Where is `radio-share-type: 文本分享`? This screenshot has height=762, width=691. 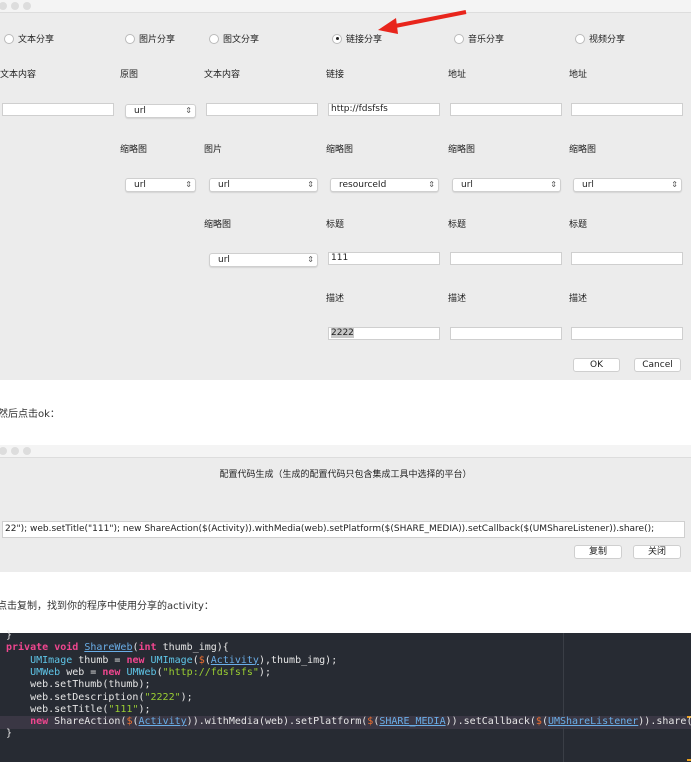
radio-share-type: 文本分享 is located at coordinates (29, 38).